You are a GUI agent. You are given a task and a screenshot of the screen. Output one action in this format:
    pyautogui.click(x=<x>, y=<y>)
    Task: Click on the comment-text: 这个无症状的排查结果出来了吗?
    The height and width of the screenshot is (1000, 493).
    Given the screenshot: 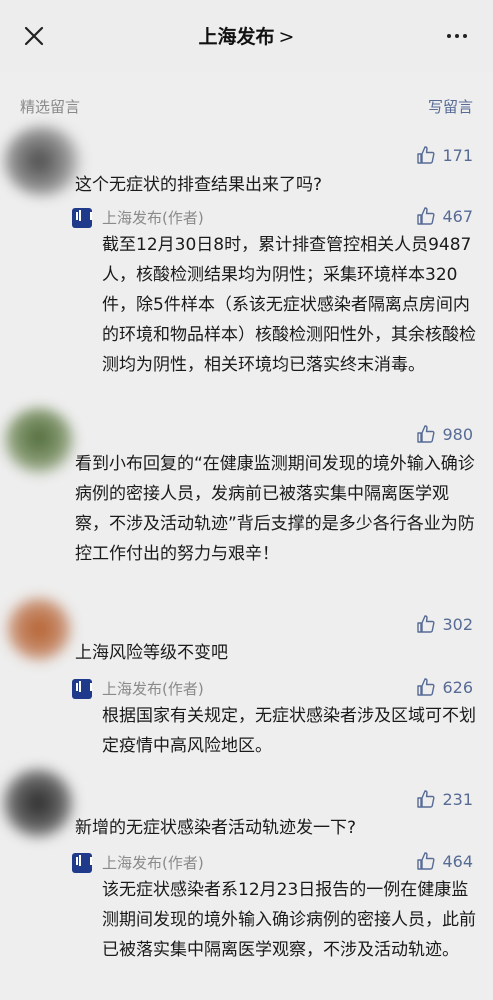 What is the action you would take?
    pyautogui.click(x=199, y=185)
    